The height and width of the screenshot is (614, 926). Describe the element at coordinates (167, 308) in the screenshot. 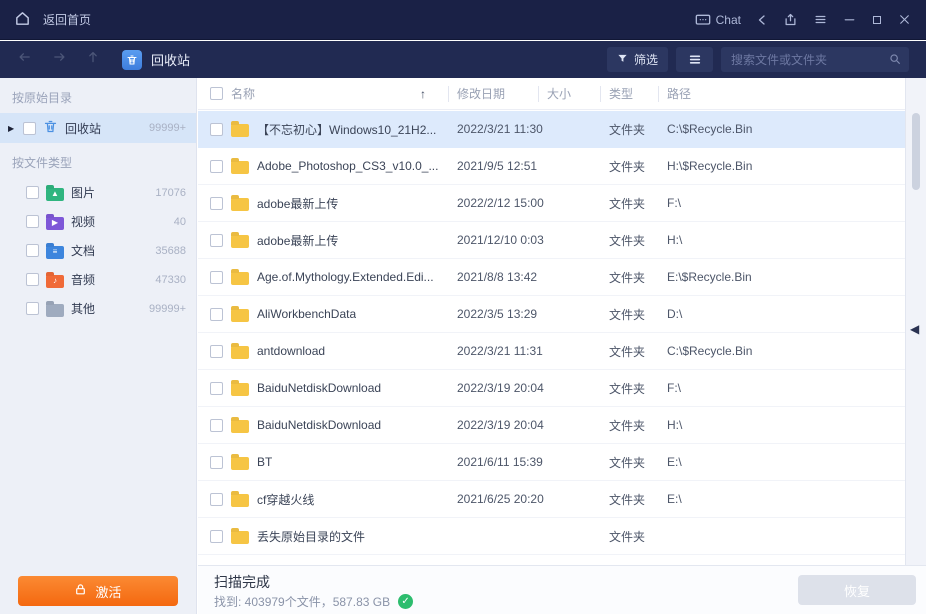

I see `item-count: 99999+` at that location.